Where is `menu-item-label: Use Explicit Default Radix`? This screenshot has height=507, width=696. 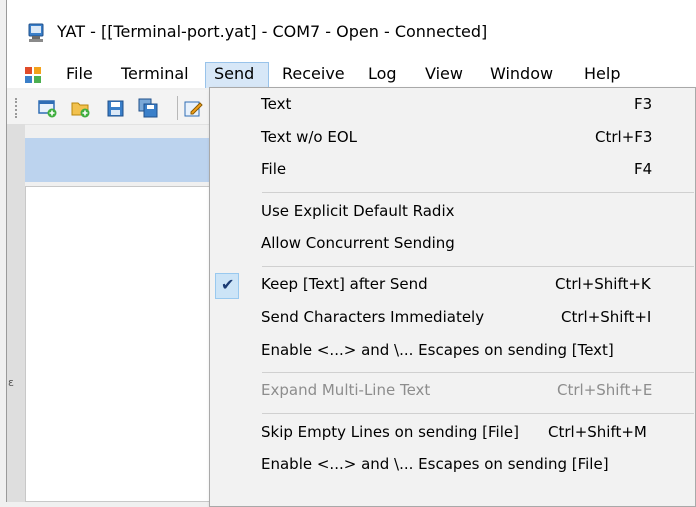 menu-item-label: Use Explicit Default Radix is located at coordinates (358, 211).